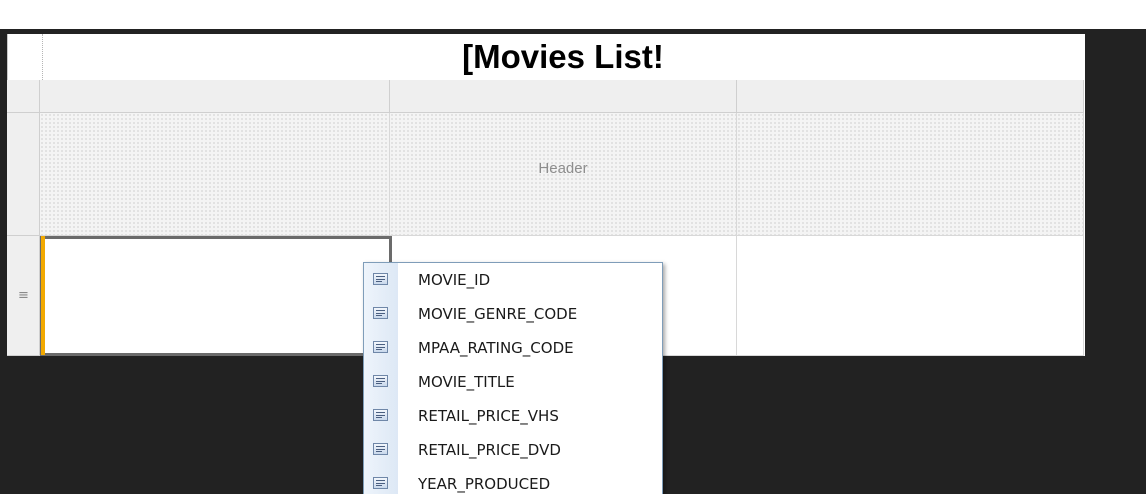  Describe the element at coordinates (484, 484) in the screenshot. I see `field-item-label: YEAR_PRODUCED` at that location.